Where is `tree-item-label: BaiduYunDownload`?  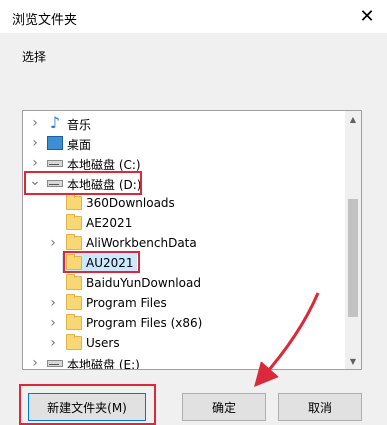
tree-item-label: BaiduYunDownload is located at coordinates (143, 283).